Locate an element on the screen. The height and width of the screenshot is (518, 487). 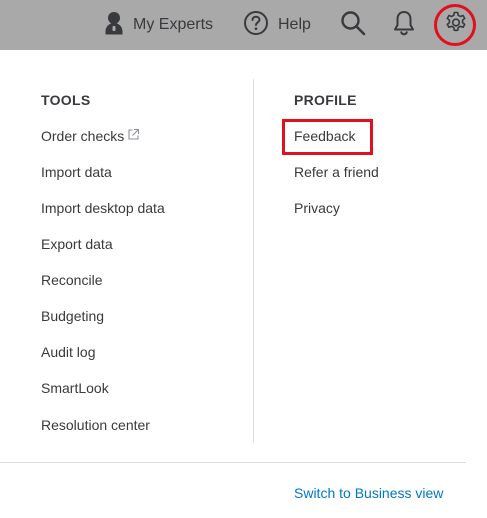
help-label: Help is located at coordinates (294, 24).